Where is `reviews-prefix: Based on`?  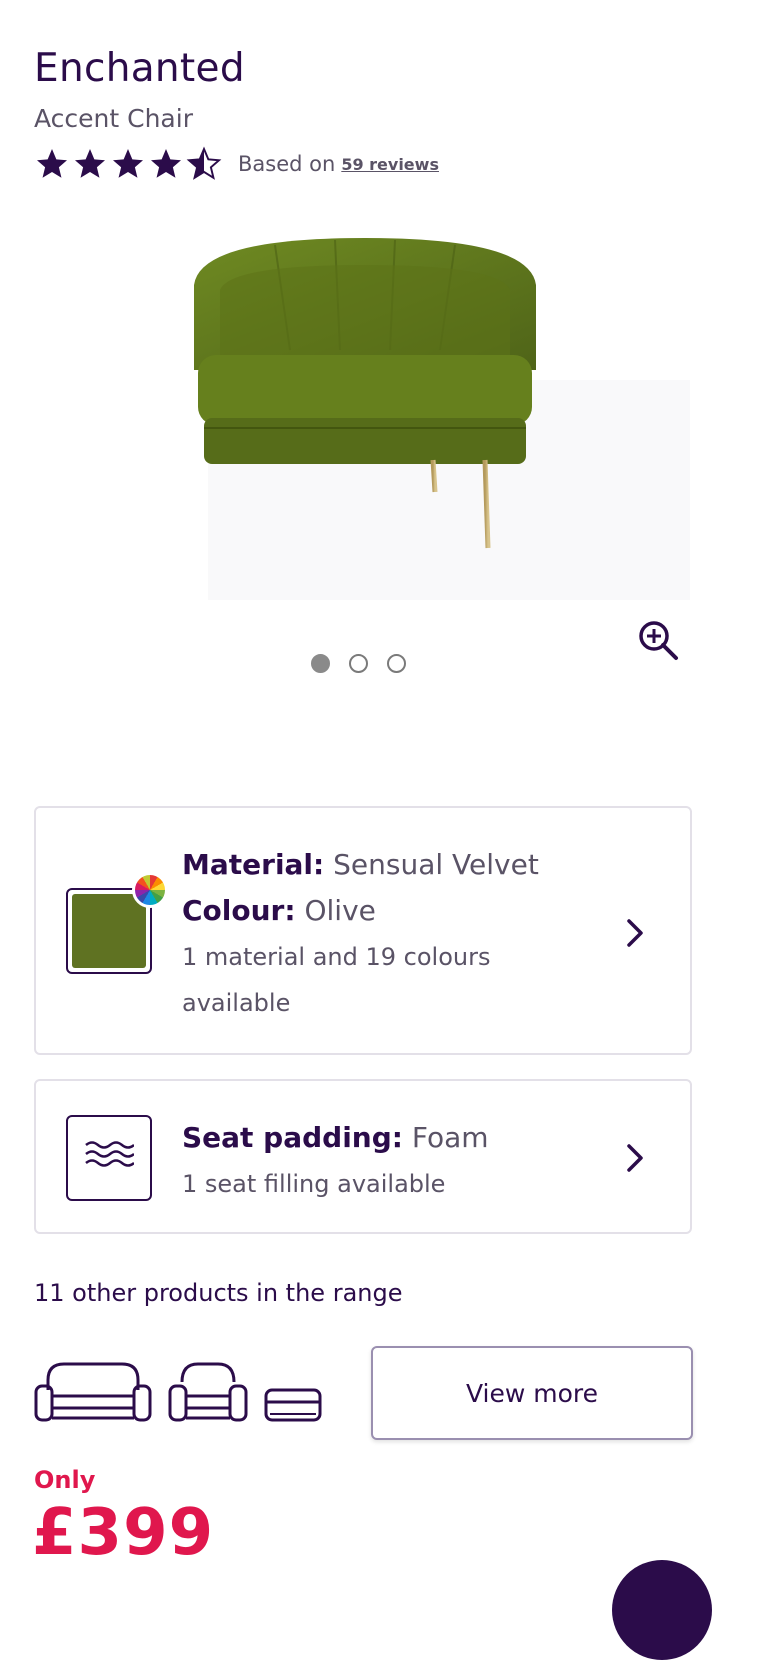
reviews-prefix: Based on is located at coordinates (287, 164).